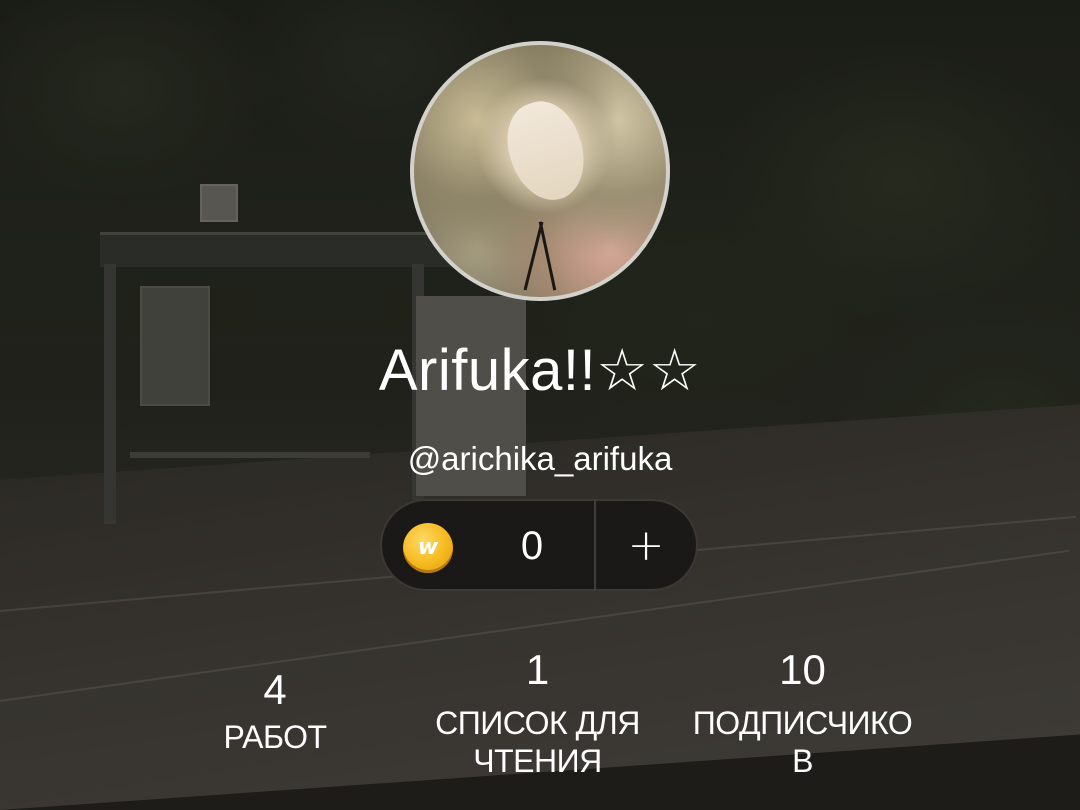 This screenshot has height=810, width=1080. Describe the element at coordinates (540, 458) in the screenshot. I see `profile-username: @arichika_arifuka` at that location.